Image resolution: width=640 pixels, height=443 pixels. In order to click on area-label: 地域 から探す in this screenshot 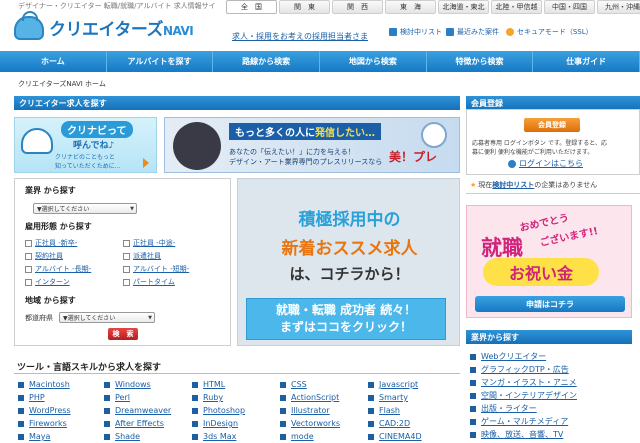, I will do `click(50, 300)`.